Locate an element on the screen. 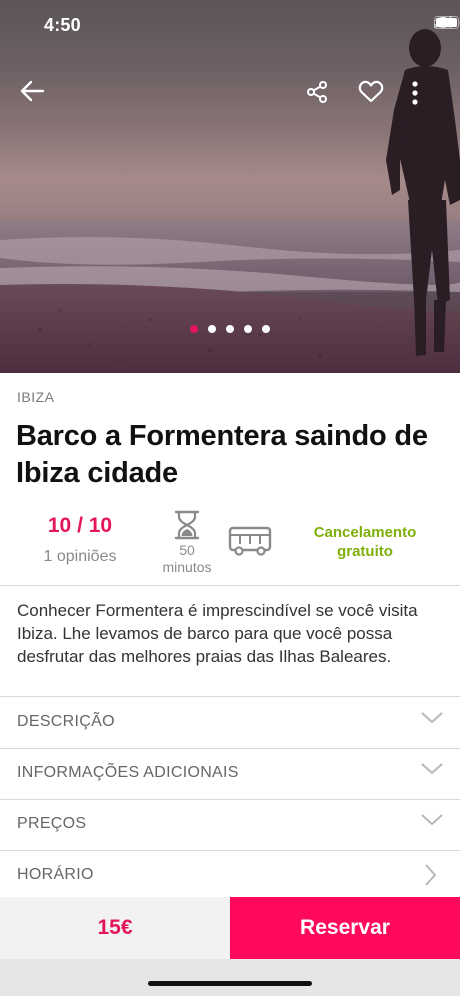 This screenshot has width=460, height=996. duration-block: 50 minutos is located at coordinates (187, 543).